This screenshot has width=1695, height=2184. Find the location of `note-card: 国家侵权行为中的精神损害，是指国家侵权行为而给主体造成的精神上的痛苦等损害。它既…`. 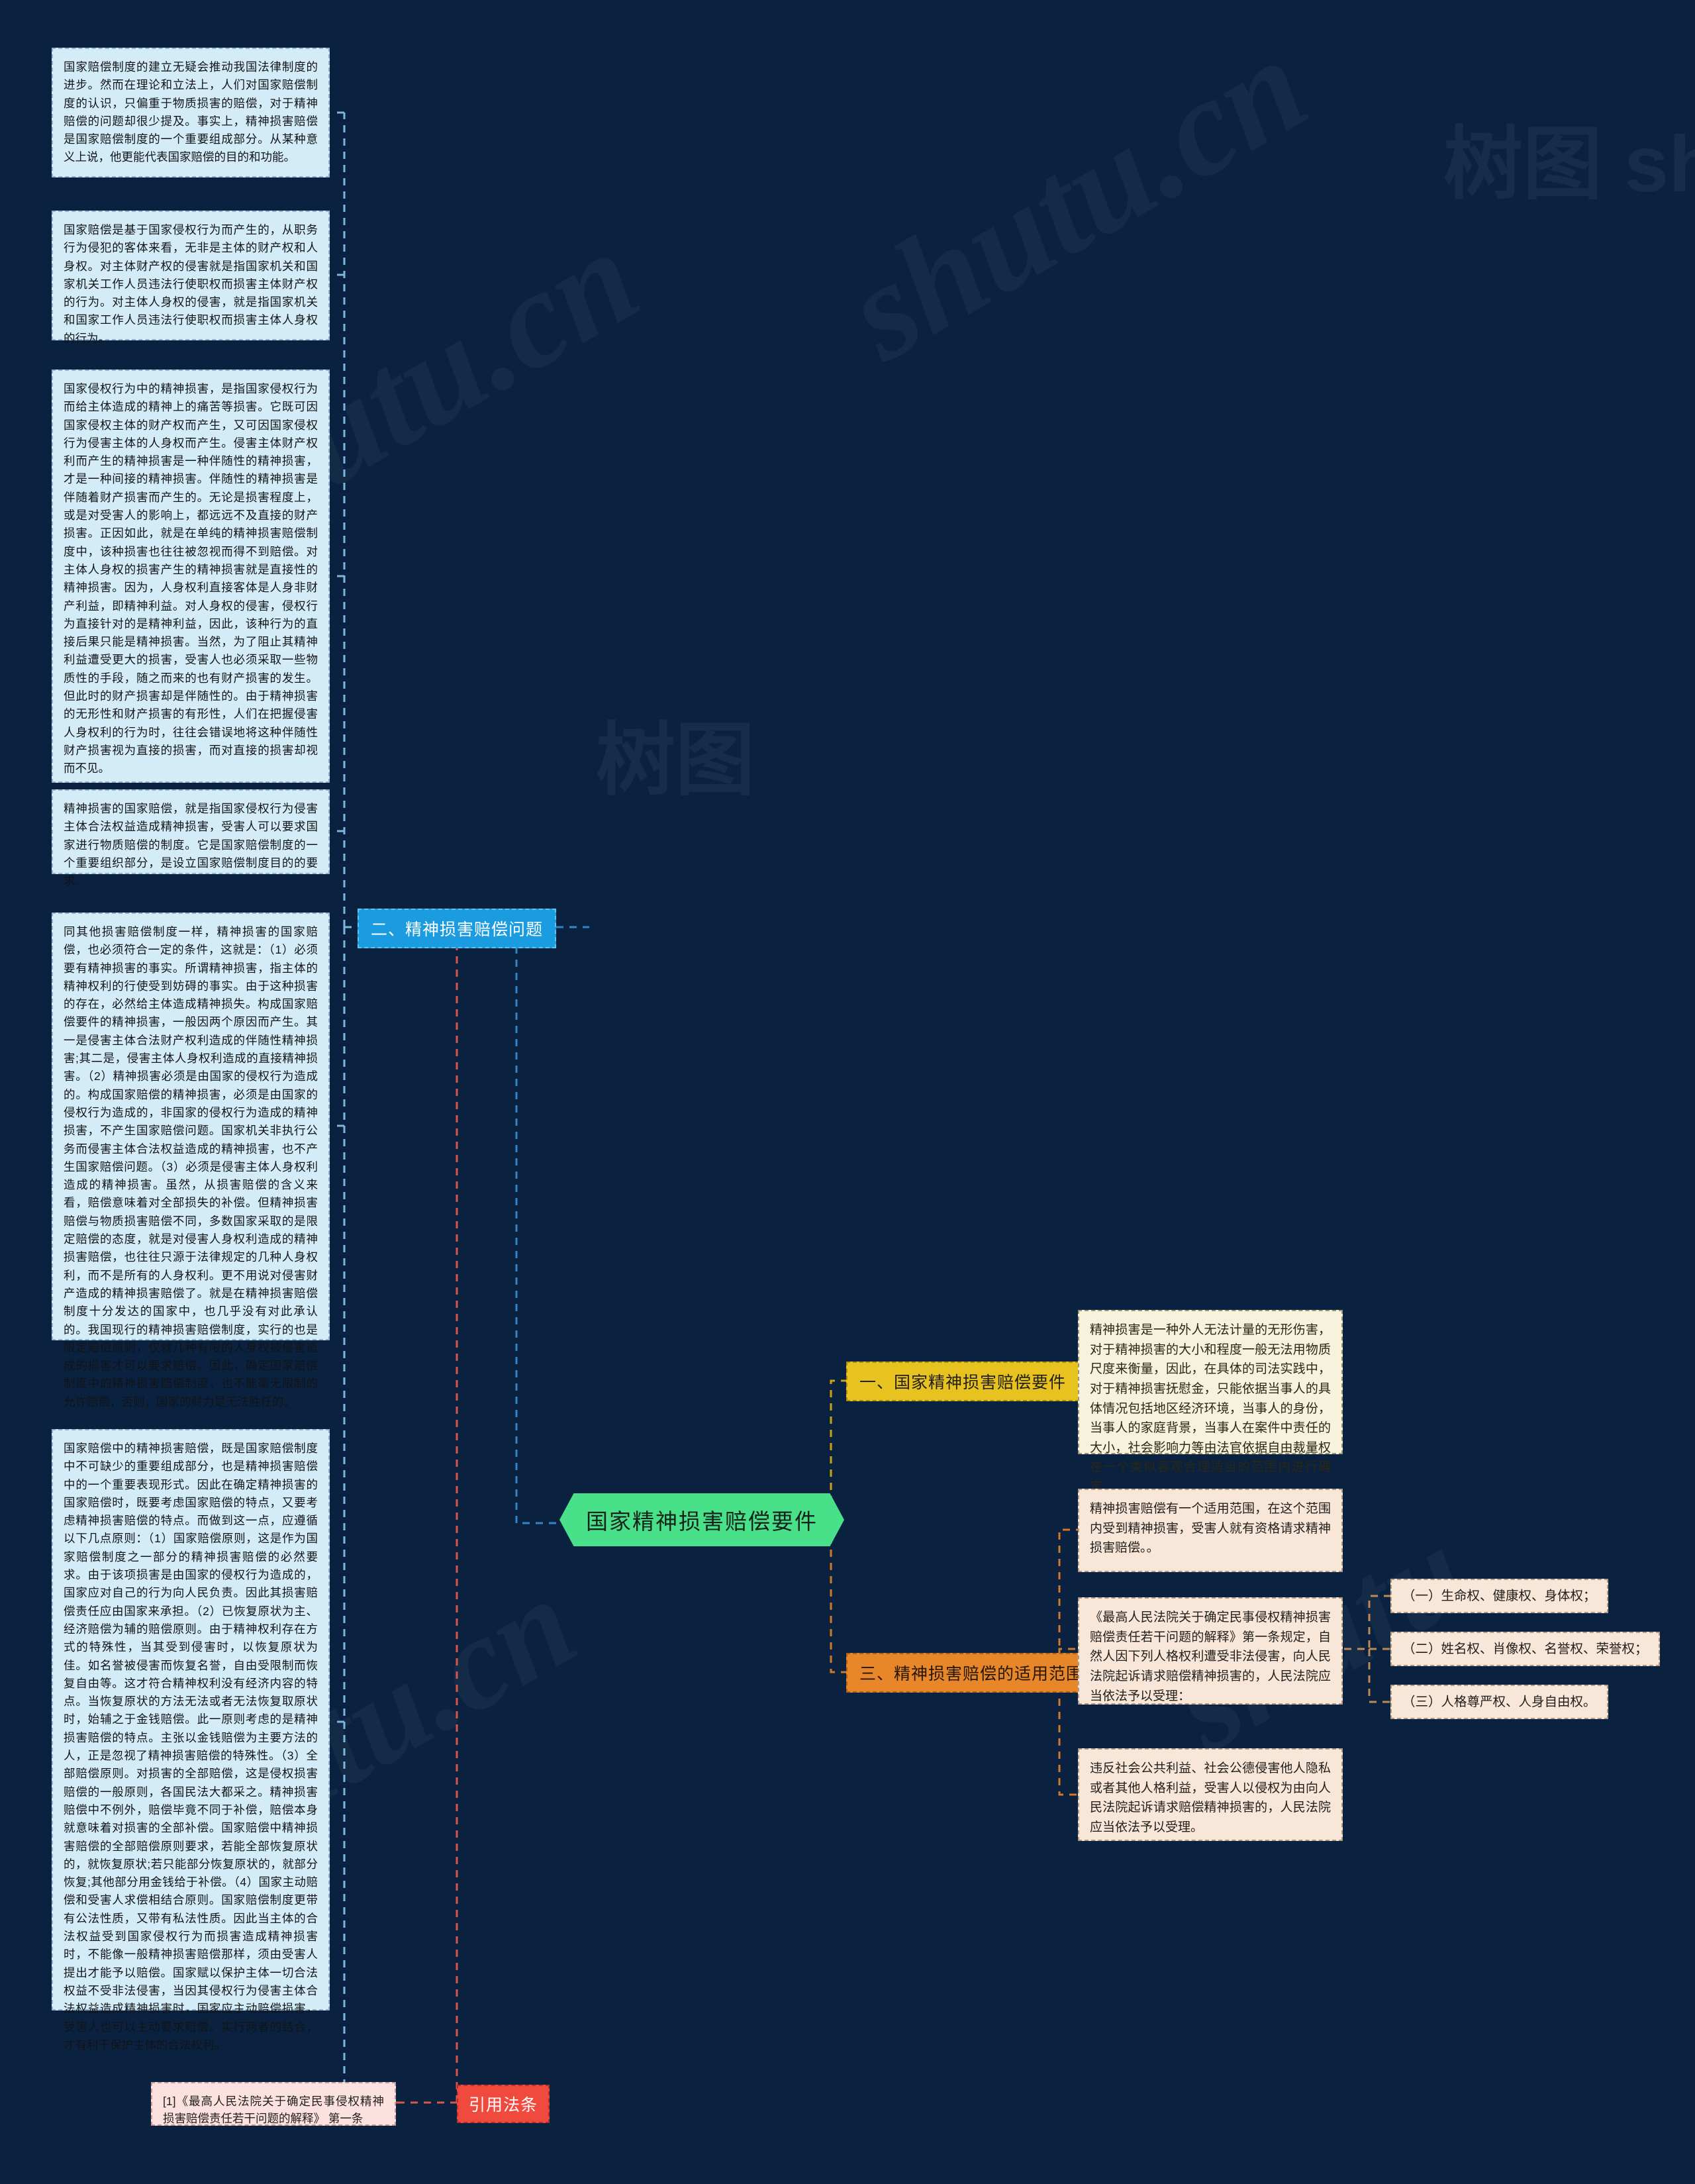

note-card: 国家侵权行为中的精神损害，是指国家侵权行为而给主体造成的精神上的痛苦等损害。它既… is located at coordinates (191, 576).